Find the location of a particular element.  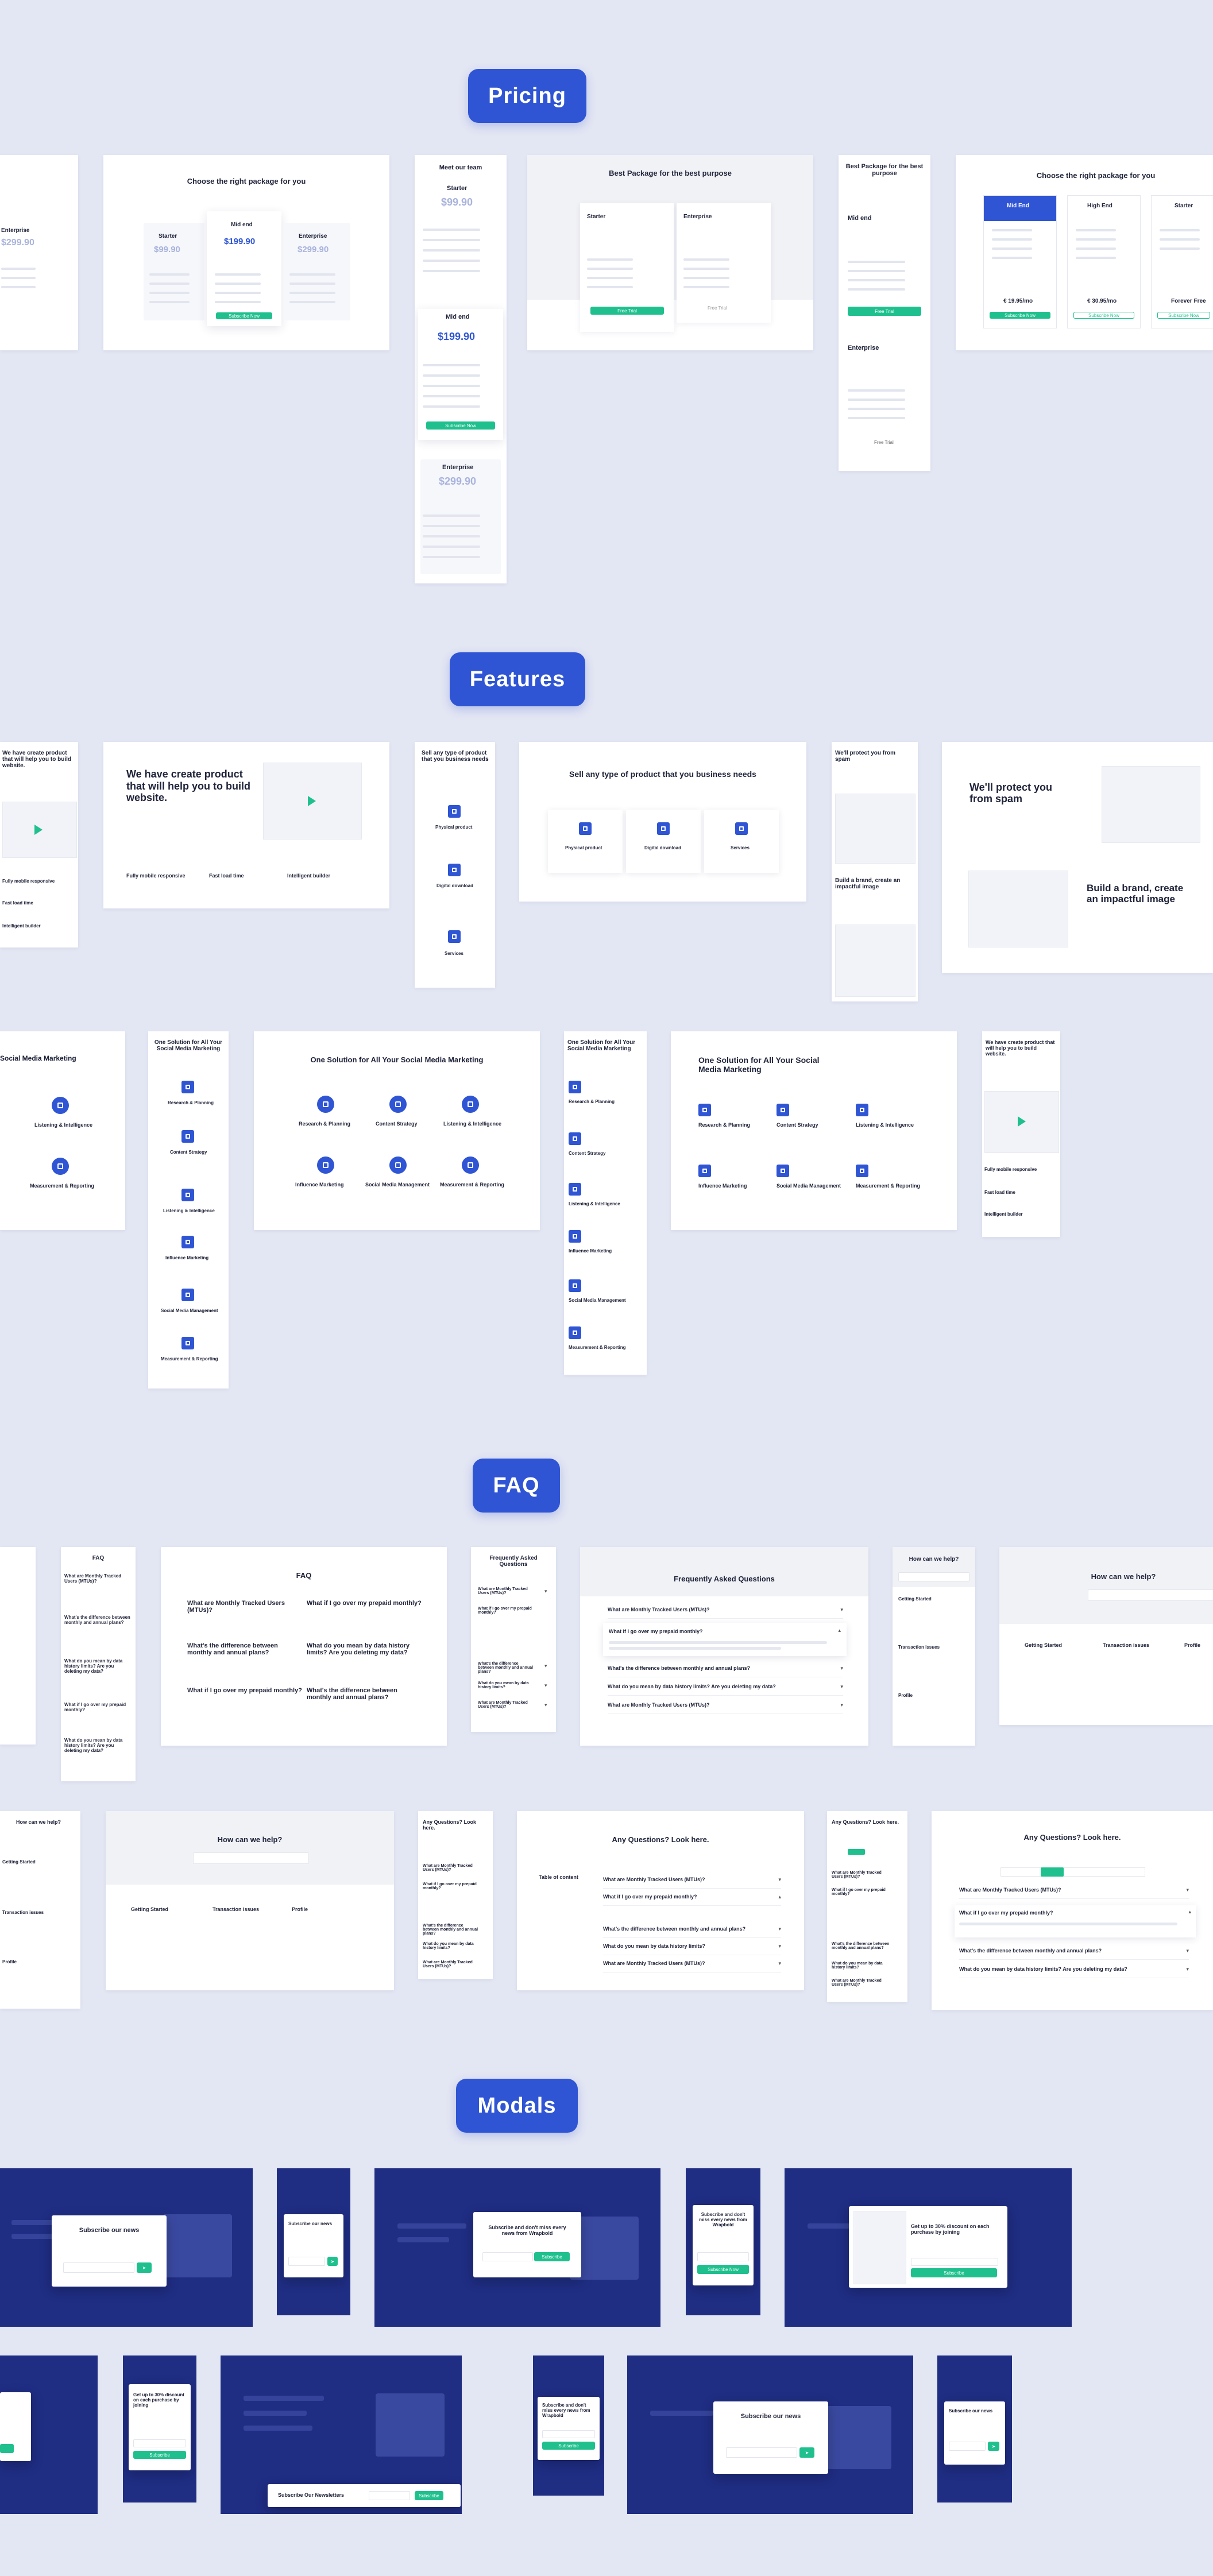

faq-row: What if I go over my prepaid monthly? ▴ is located at coordinates (692, 1899).